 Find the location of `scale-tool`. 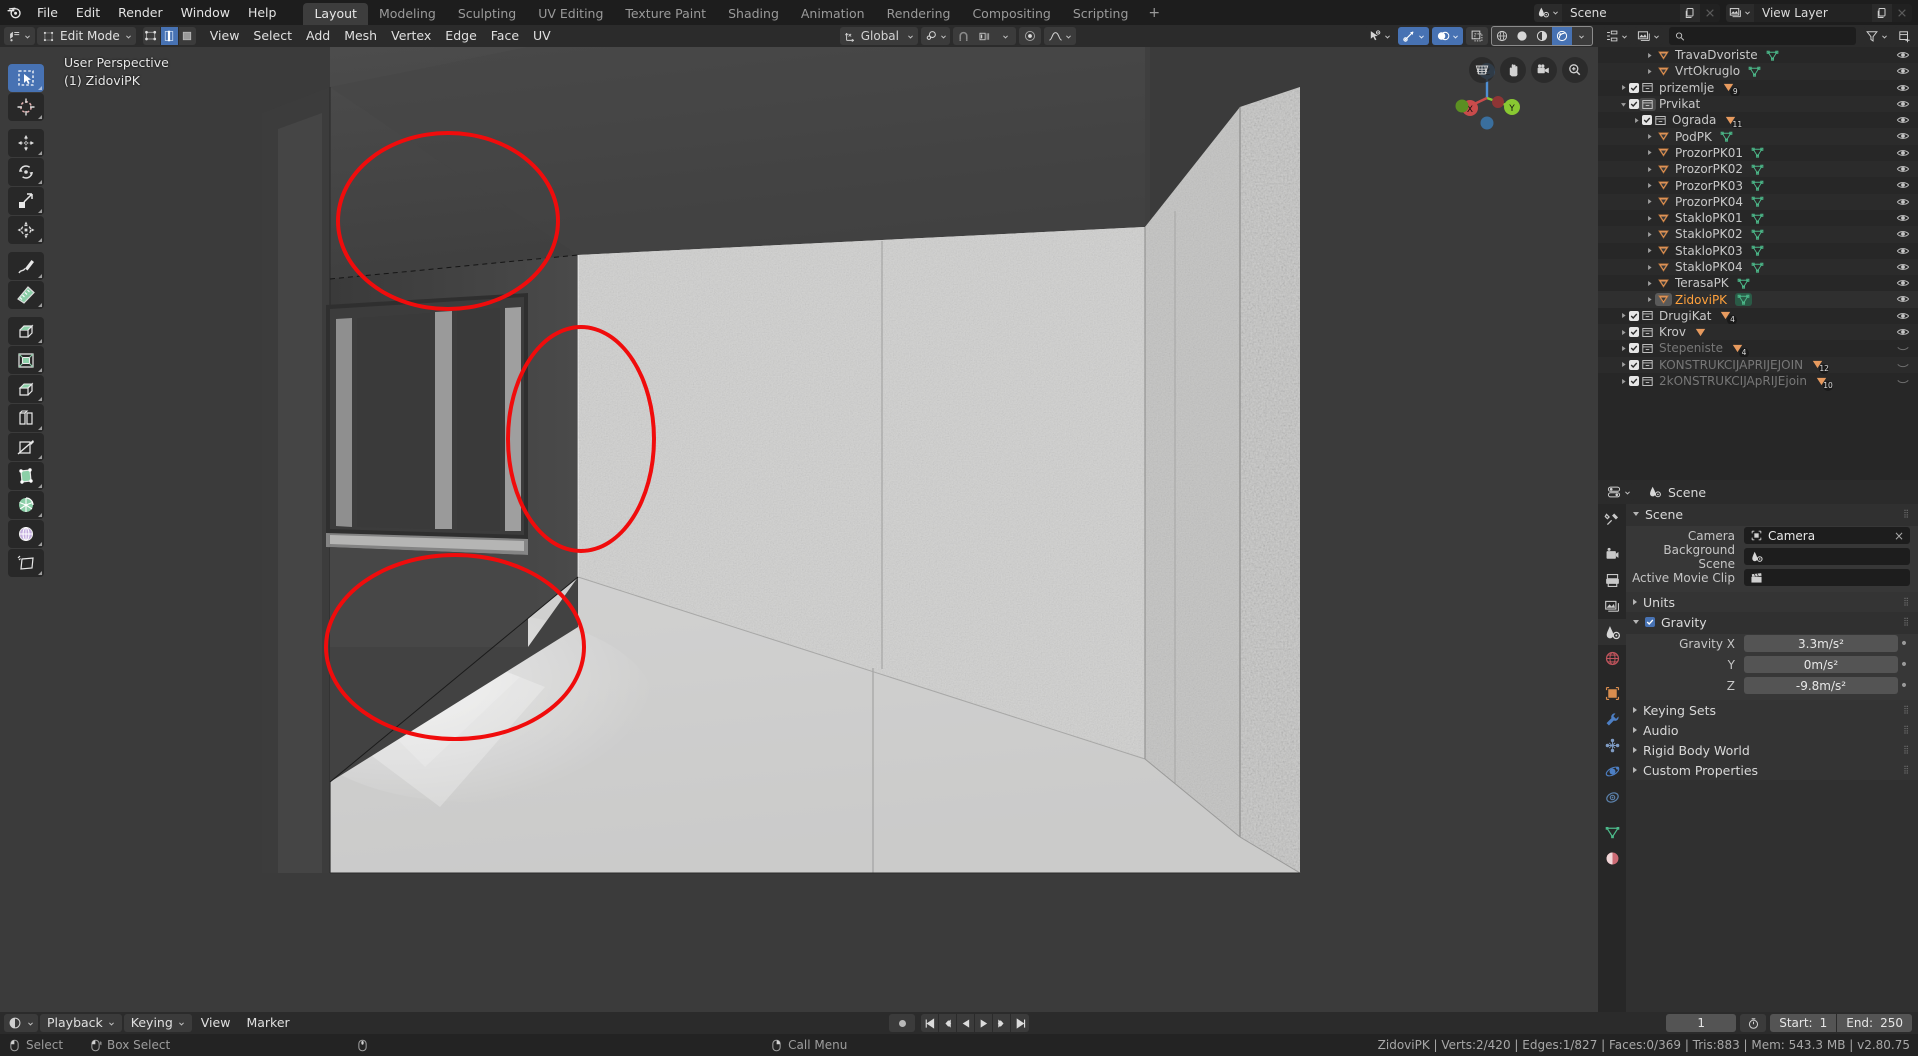

scale-tool is located at coordinates (26, 201).